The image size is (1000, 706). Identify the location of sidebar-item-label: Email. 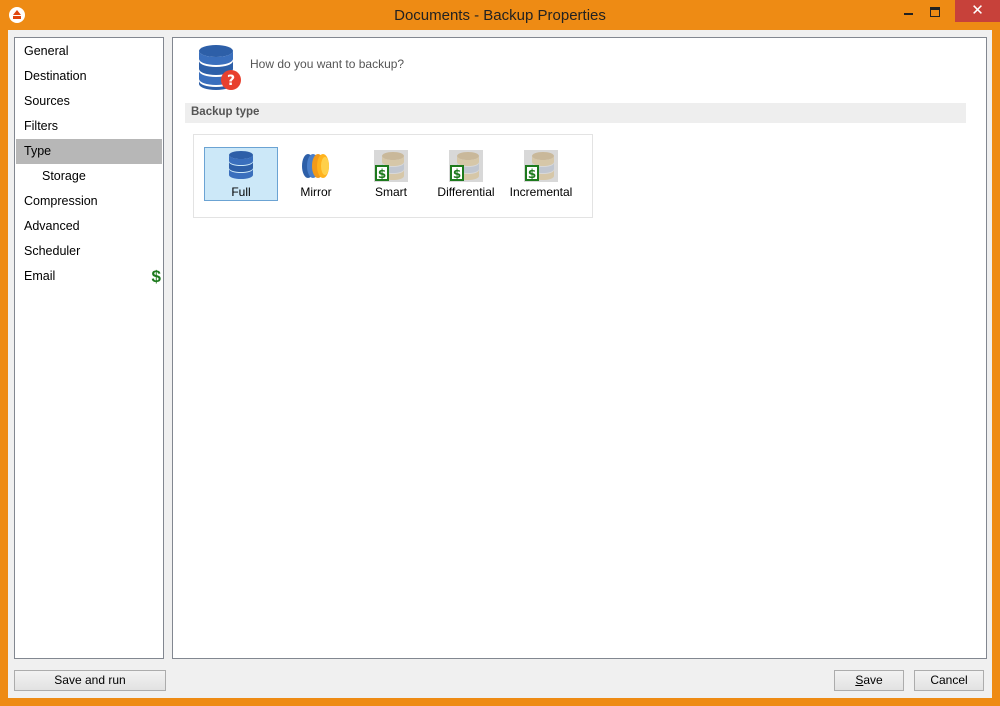
(40, 276).